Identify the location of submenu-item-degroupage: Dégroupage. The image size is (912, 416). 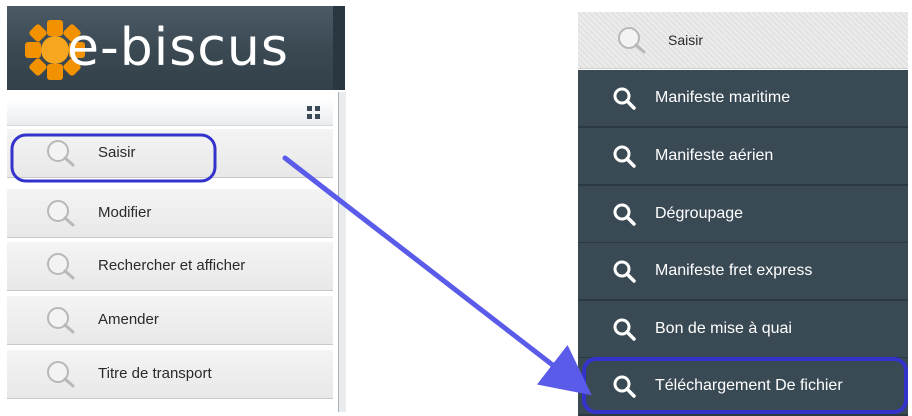
(743, 215).